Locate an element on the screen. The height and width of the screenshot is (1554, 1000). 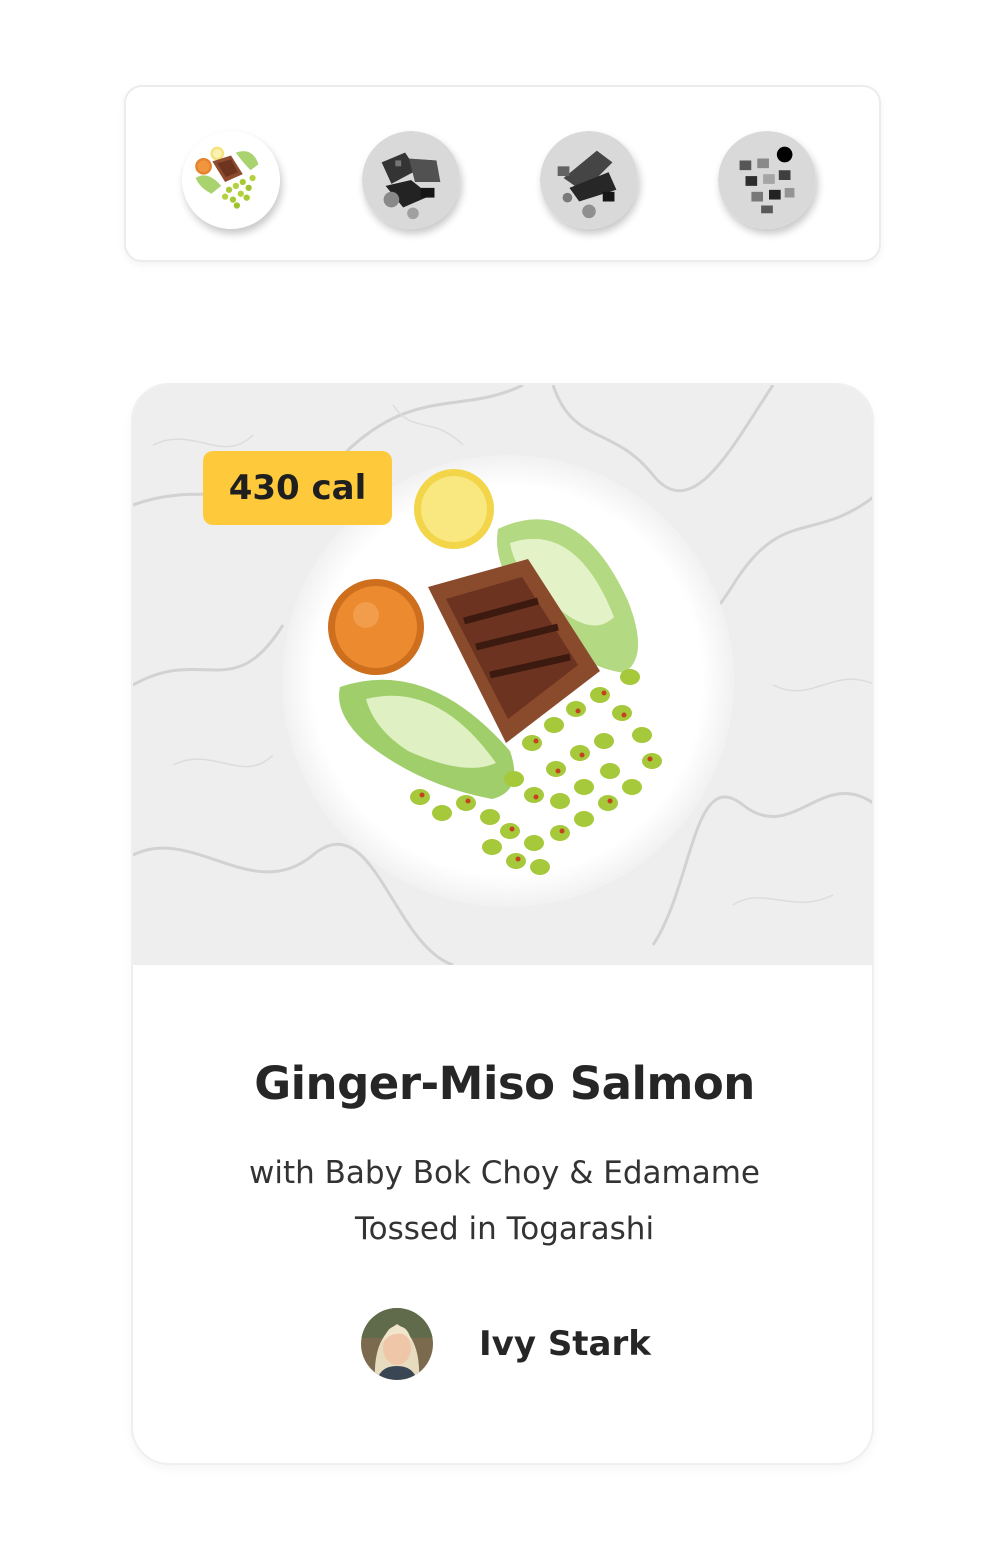
chef-info: Ivy Stark is located at coordinates (506, 1344).